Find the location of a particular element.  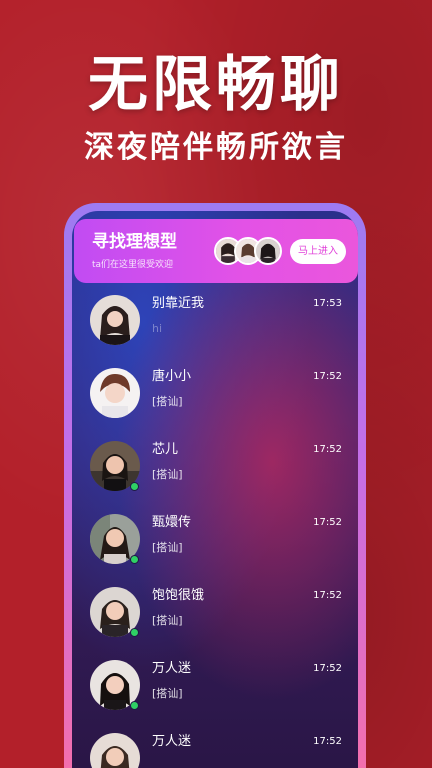

chat-list-item: 甄嬛传 17:52 [搭讪] is located at coordinates (215, 538).